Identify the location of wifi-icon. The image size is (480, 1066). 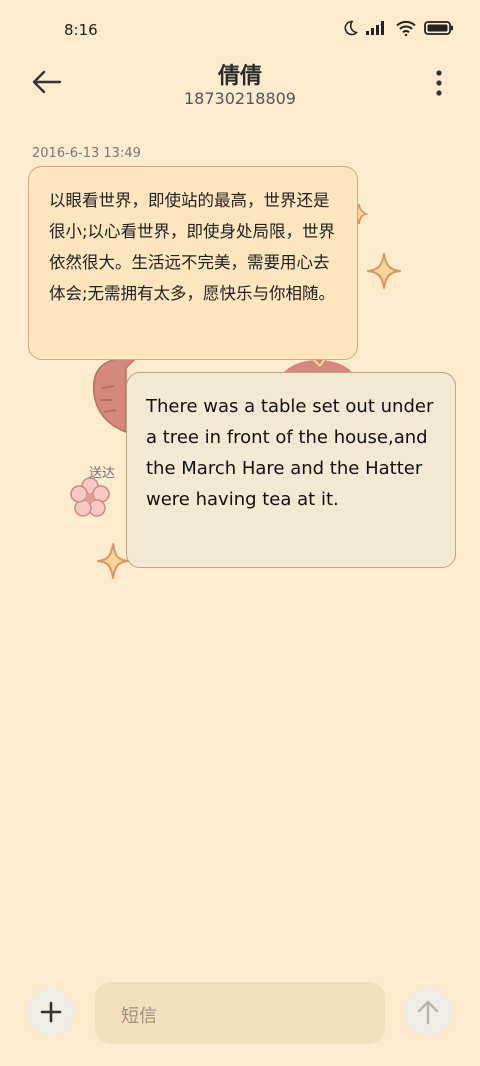
(406, 28).